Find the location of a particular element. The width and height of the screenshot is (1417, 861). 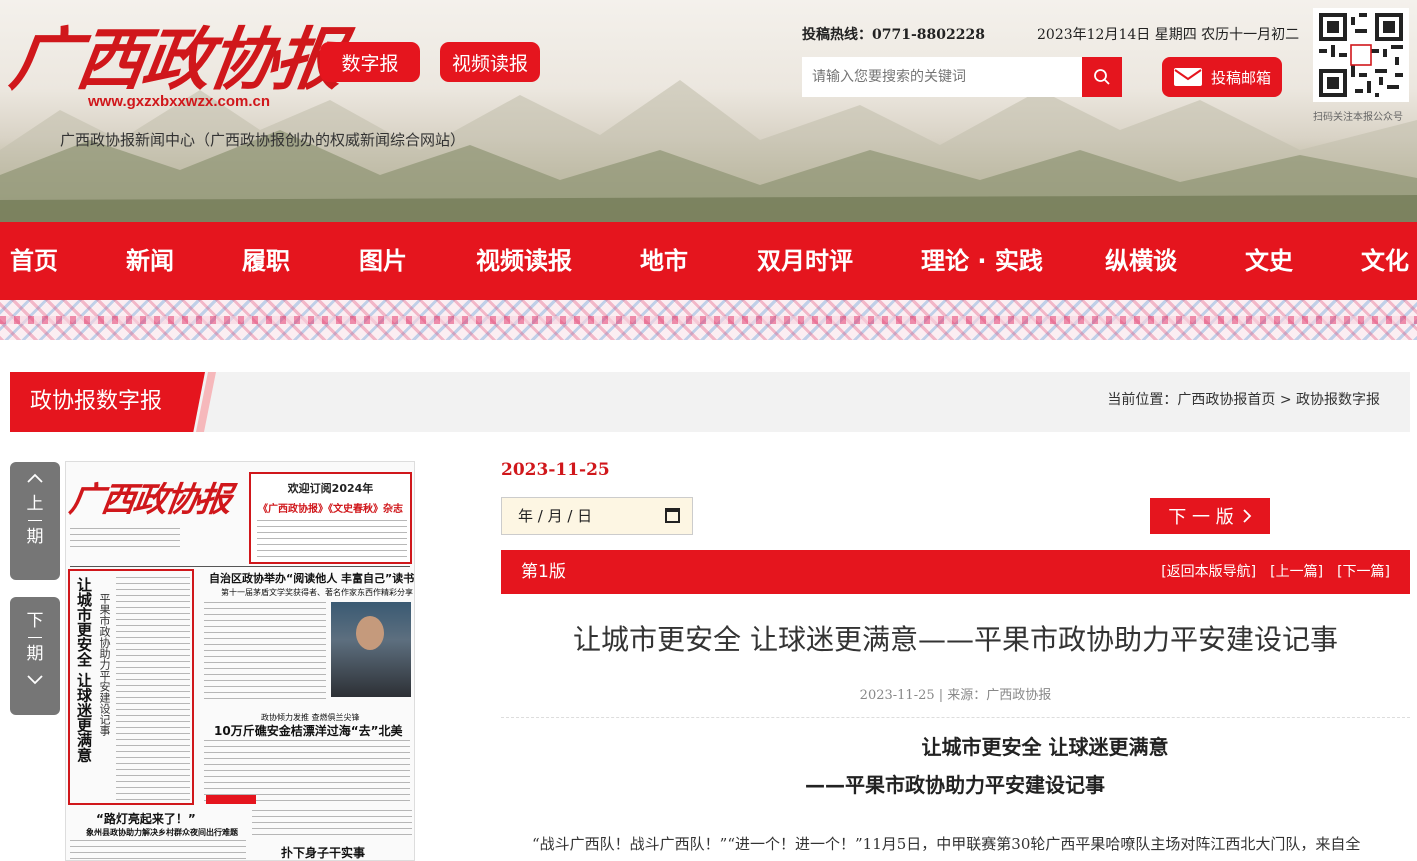

nav-item-photos: 图片 is located at coordinates (383, 261).